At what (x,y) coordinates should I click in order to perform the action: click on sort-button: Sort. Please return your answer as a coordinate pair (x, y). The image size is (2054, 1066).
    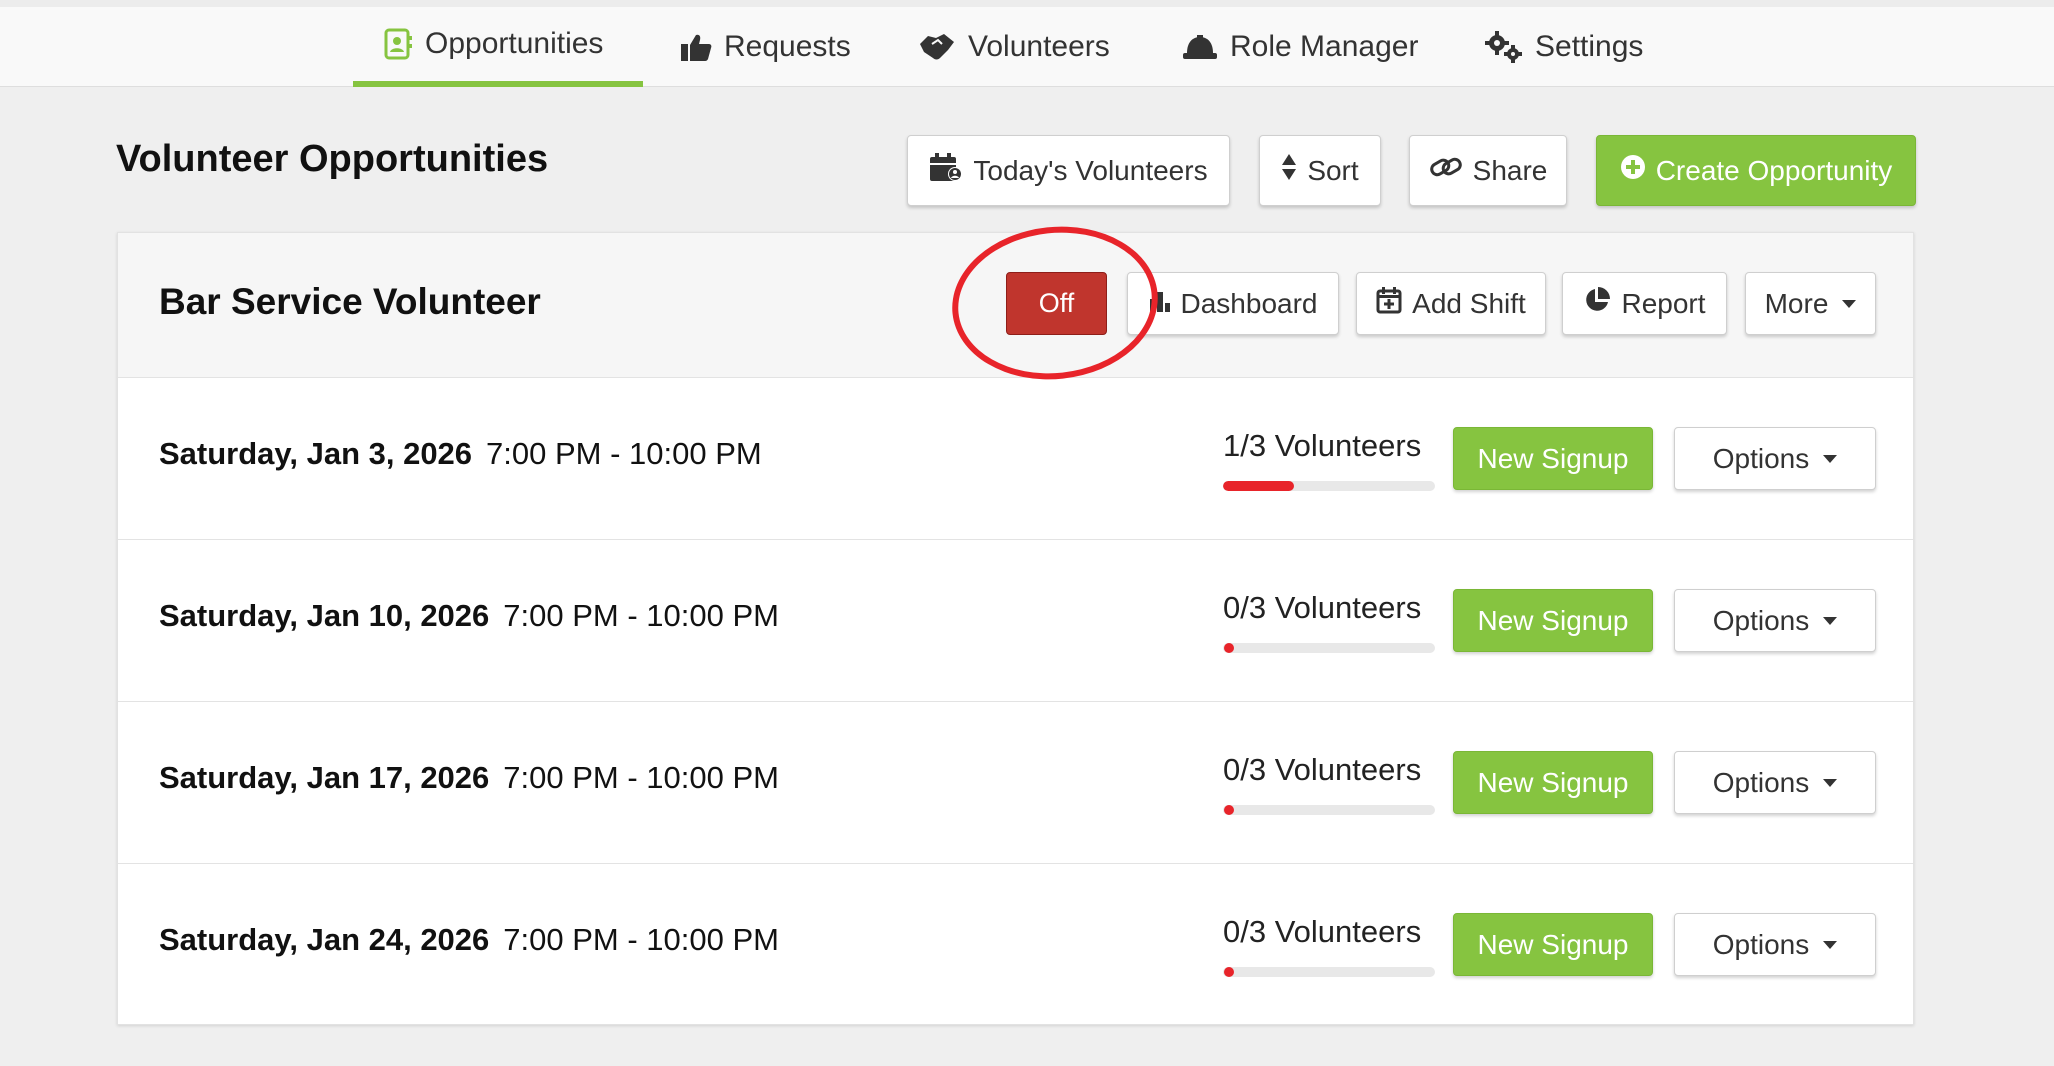
    Looking at the image, I should click on (1320, 170).